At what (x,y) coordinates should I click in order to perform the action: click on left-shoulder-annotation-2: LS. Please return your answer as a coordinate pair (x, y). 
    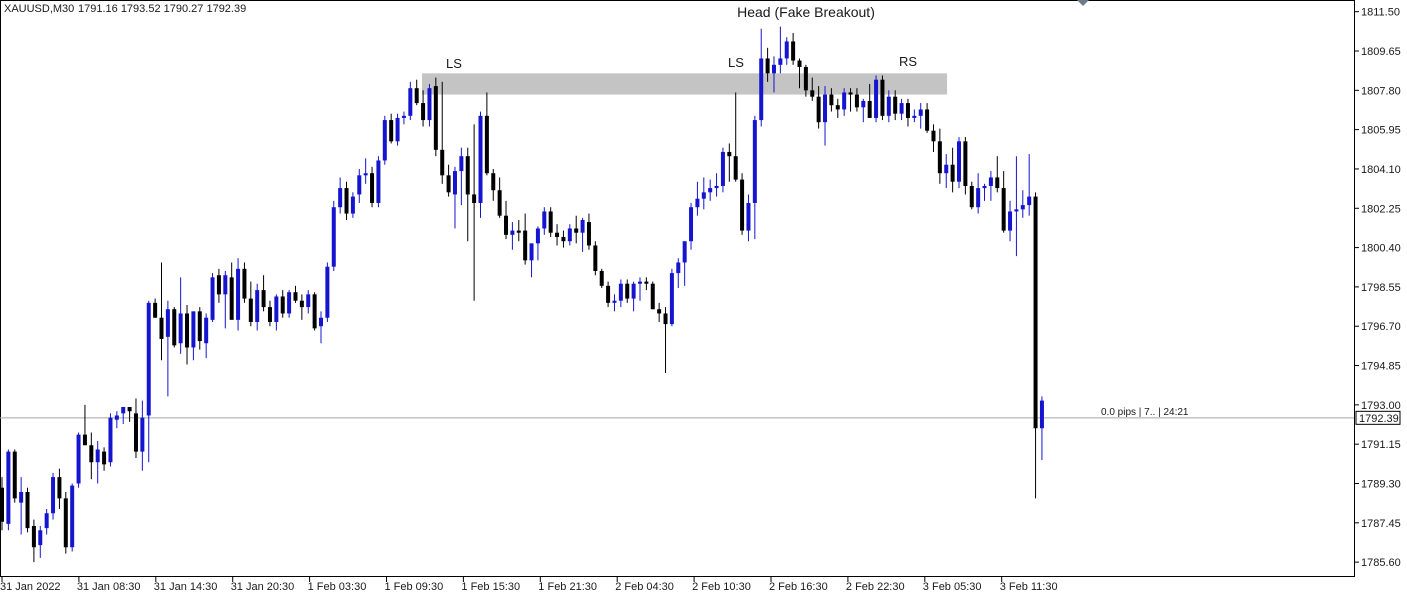
    Looking at the image, I should click on (736, 62).